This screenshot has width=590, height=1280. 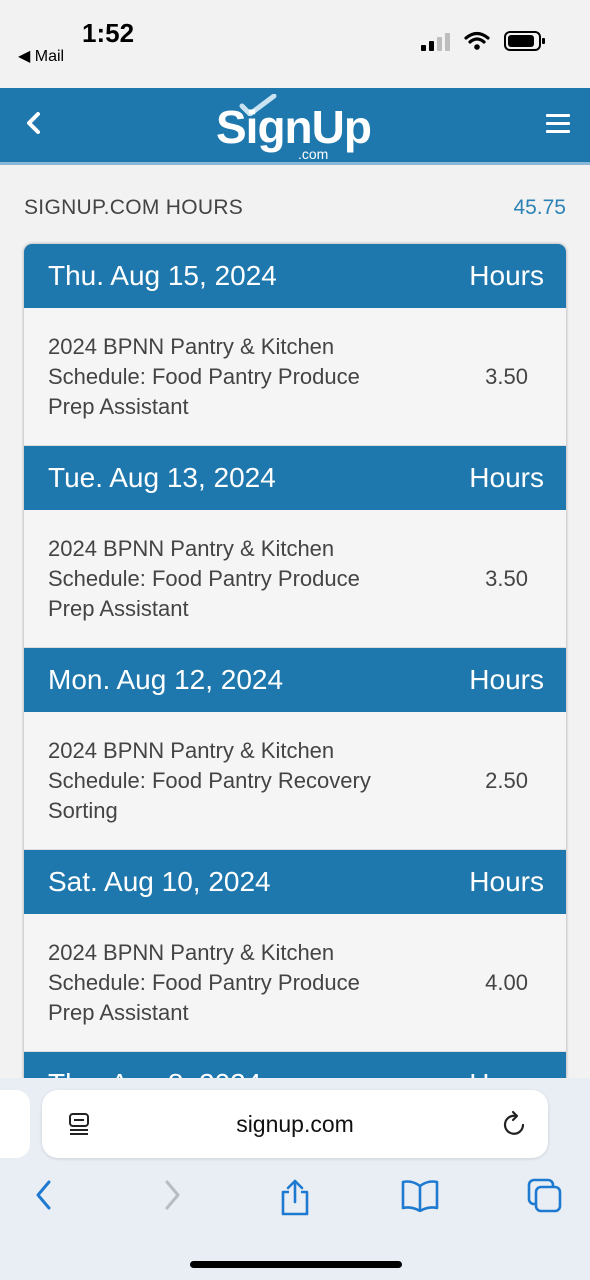 I want to click on back-chevron-icon, so click(x=35, y=123).